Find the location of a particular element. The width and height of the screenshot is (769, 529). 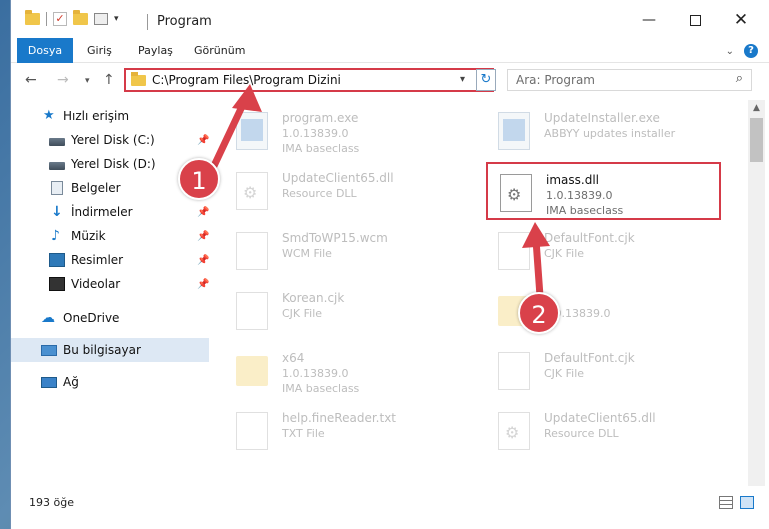

file-name: Korean.cjk is located at coordinates (313, 298).